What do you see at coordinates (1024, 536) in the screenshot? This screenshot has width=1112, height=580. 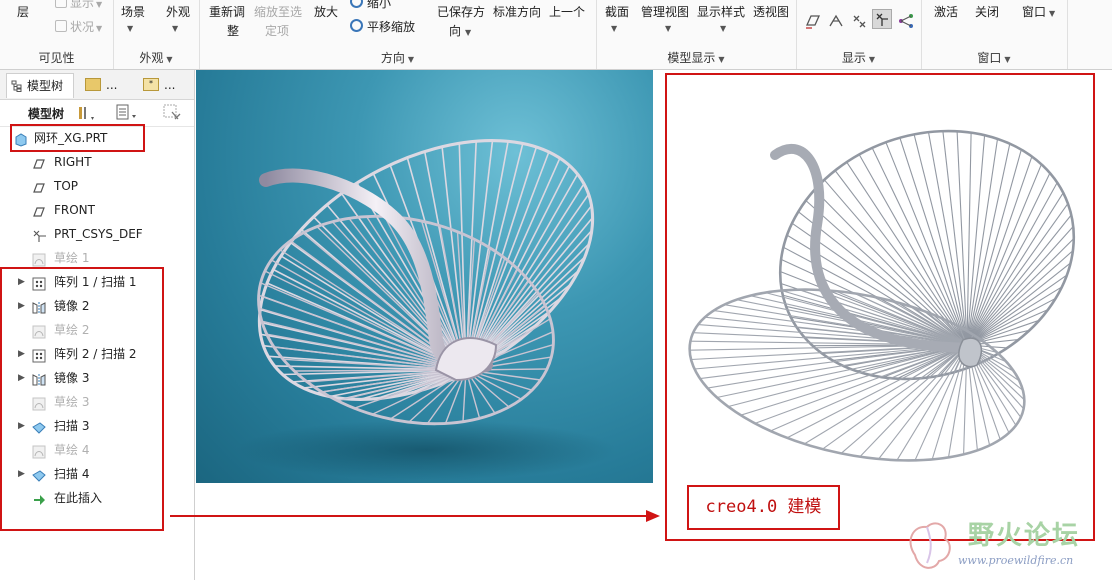 I see `watermark-title: 野火论坛` at bounding box center [1024, 536].